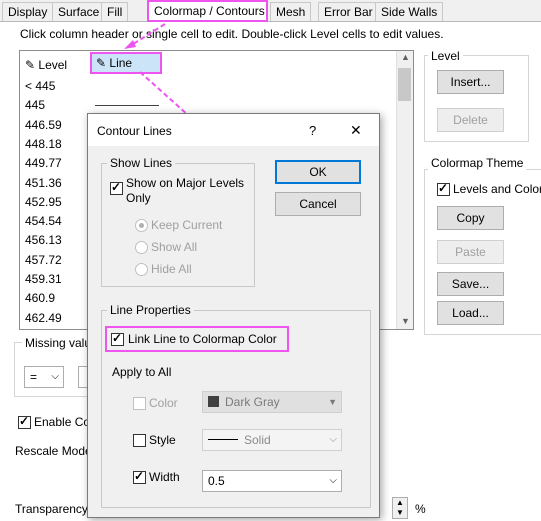 This screenshot has height=521, width=541. I want to click on show-major-levels-line2: Only, so click(138, 198).